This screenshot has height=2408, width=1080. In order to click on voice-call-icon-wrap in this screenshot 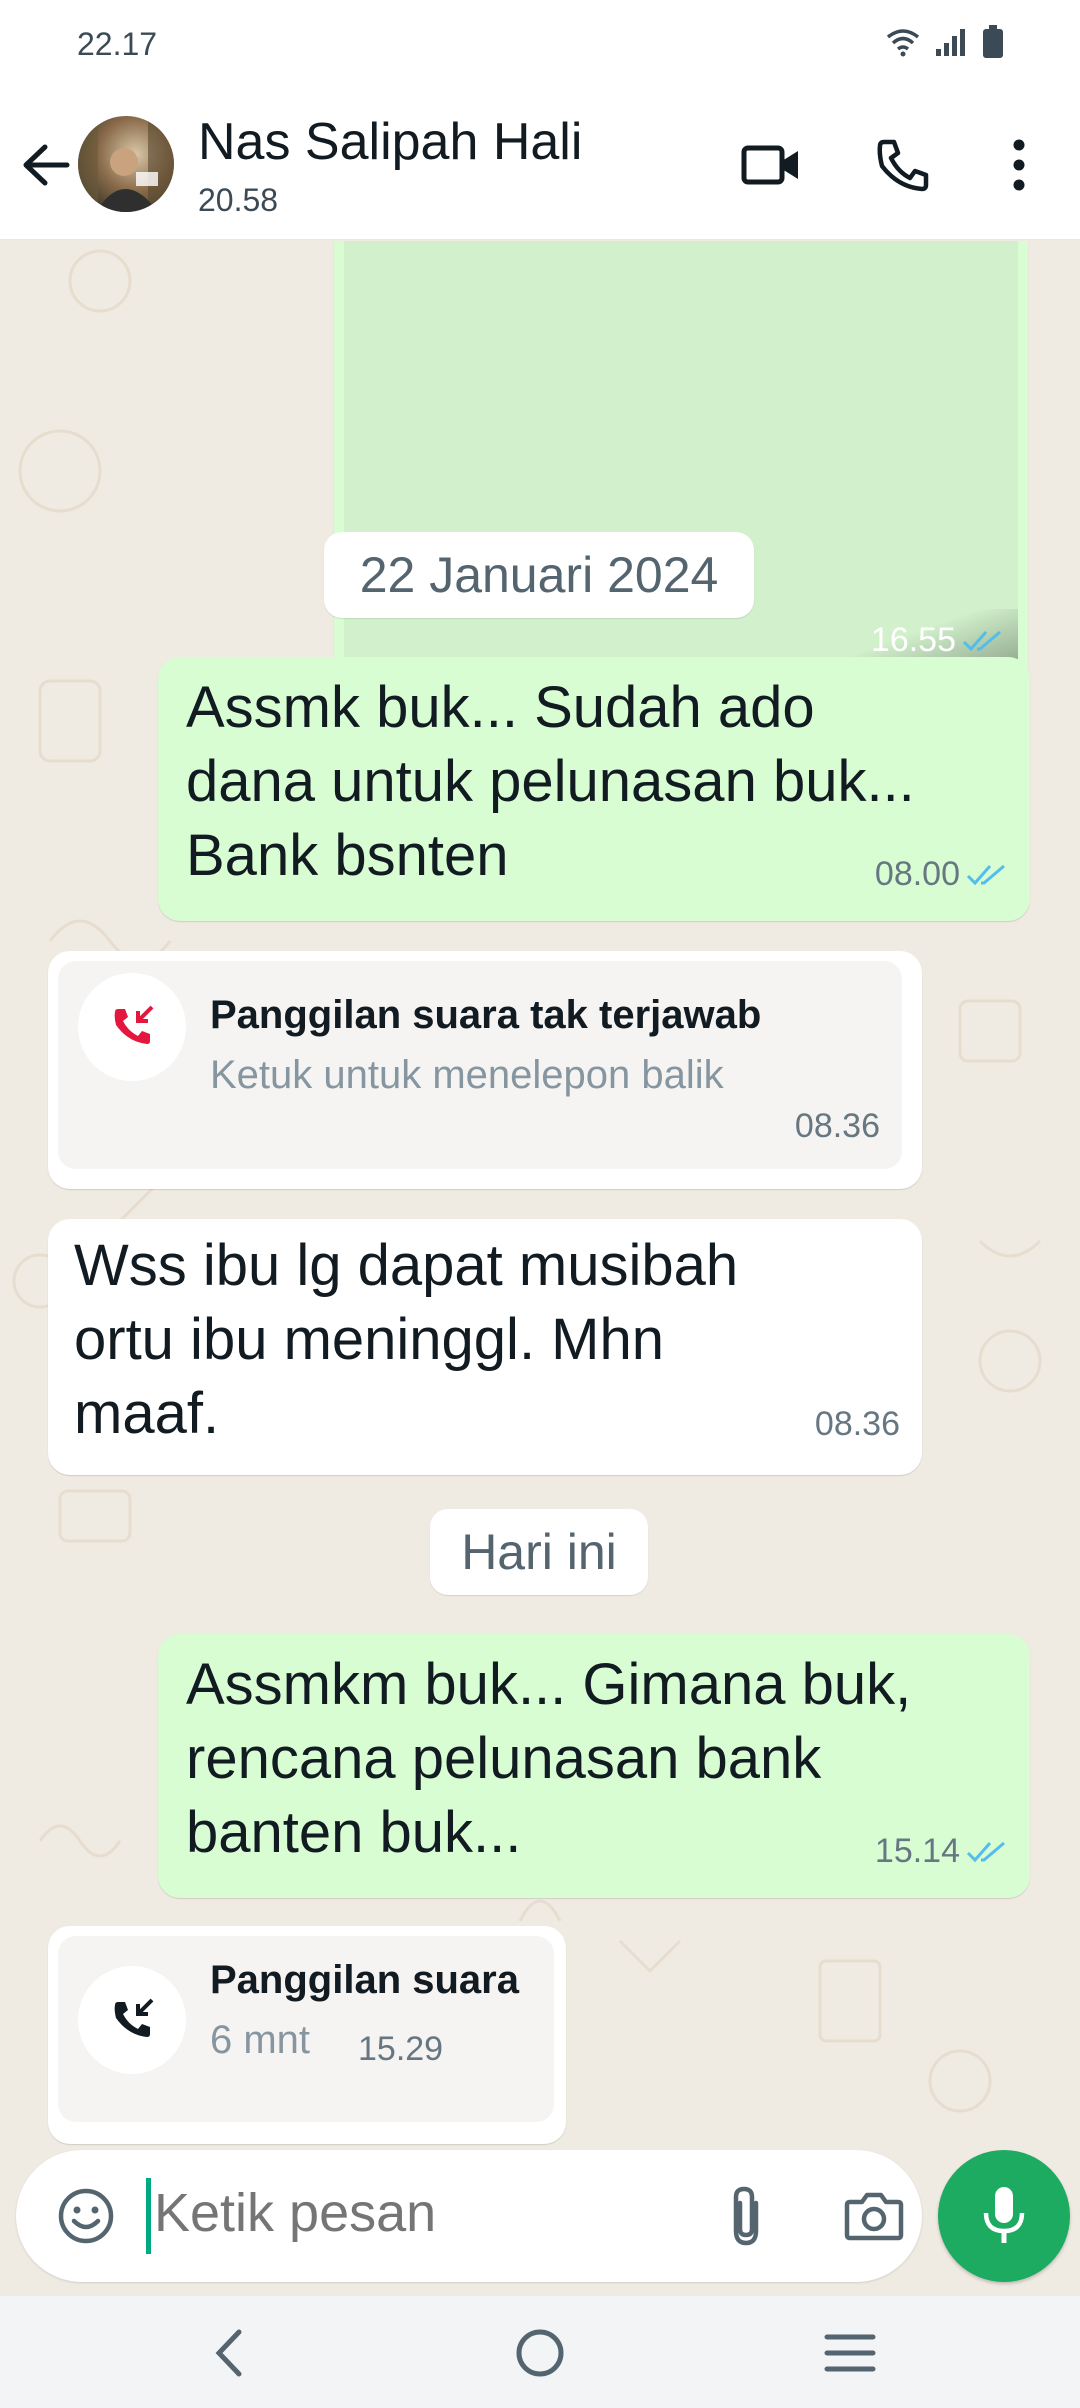, I will do `click(132, 2020)`.